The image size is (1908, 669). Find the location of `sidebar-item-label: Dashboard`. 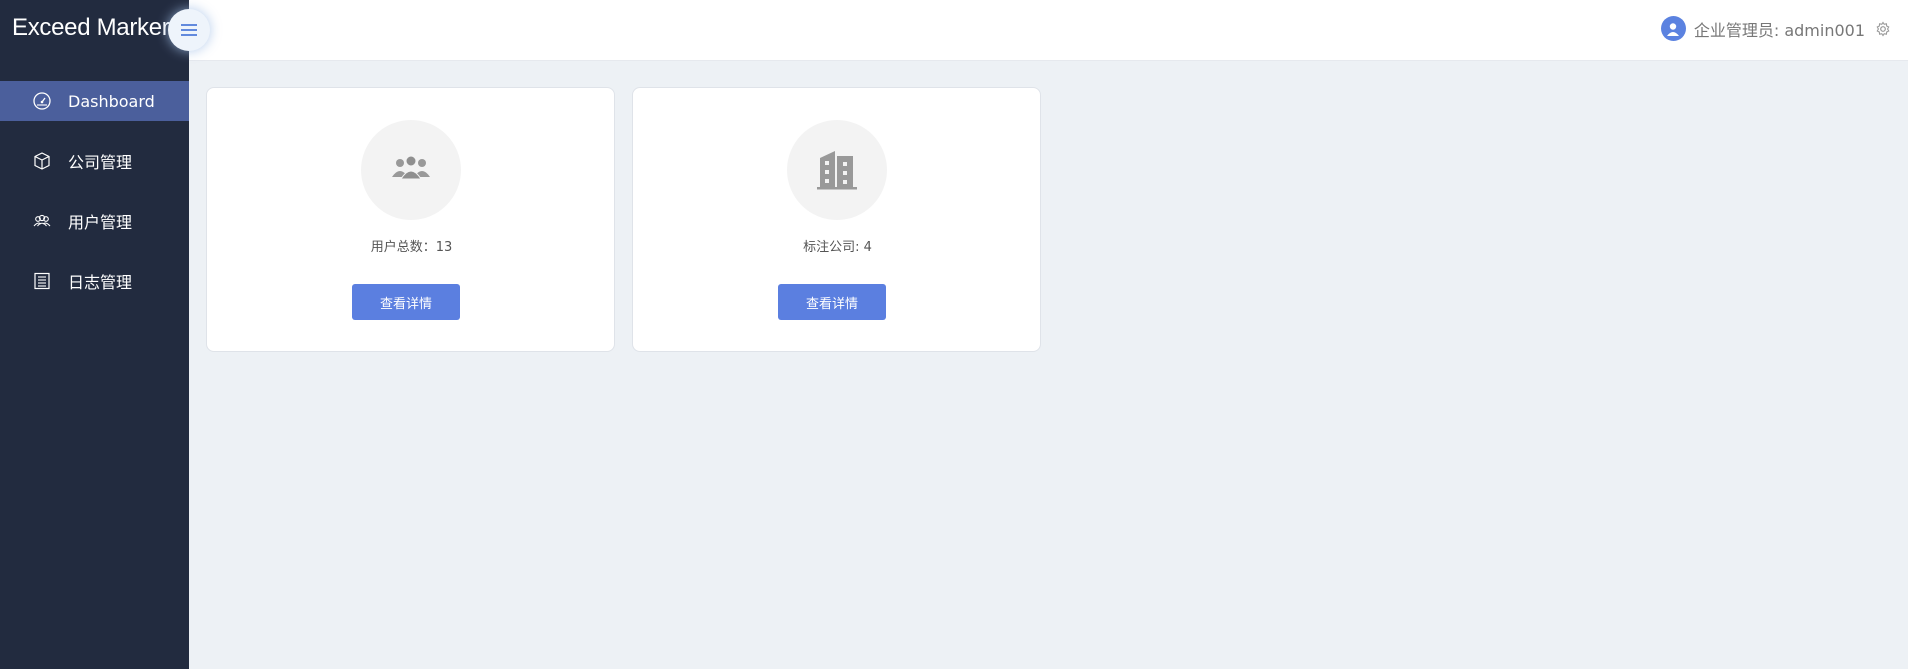

sidebar-item-label: Dashboard is located at coordinates (111, 101).